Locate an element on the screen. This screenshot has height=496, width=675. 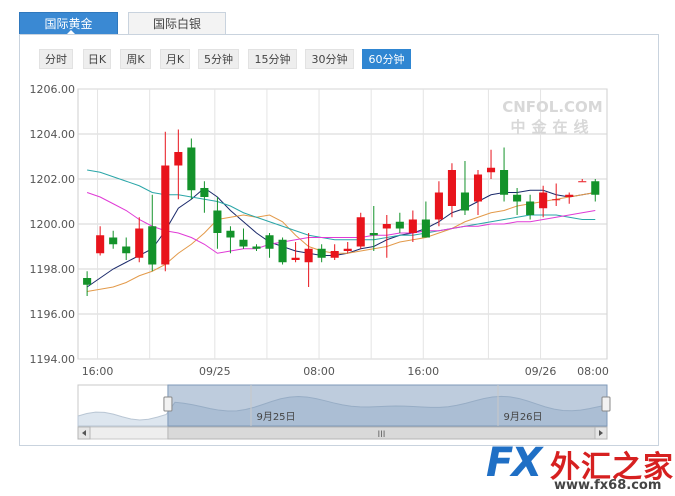
y-tick-label: 1198.00 is located at coordinates (53, 269).